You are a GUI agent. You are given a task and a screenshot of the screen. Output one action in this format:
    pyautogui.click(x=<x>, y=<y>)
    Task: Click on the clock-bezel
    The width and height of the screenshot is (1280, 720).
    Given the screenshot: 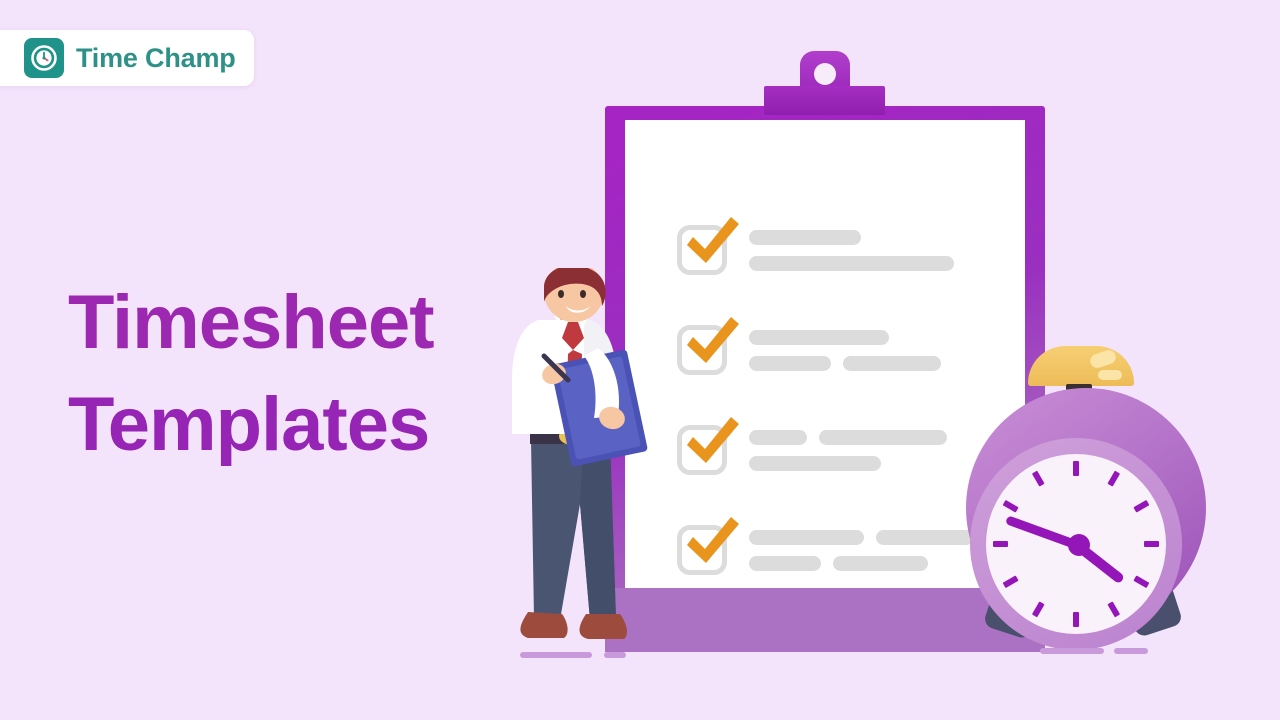 What is the action you would take?
    pyautogui.click(x=1076, y=544)
    